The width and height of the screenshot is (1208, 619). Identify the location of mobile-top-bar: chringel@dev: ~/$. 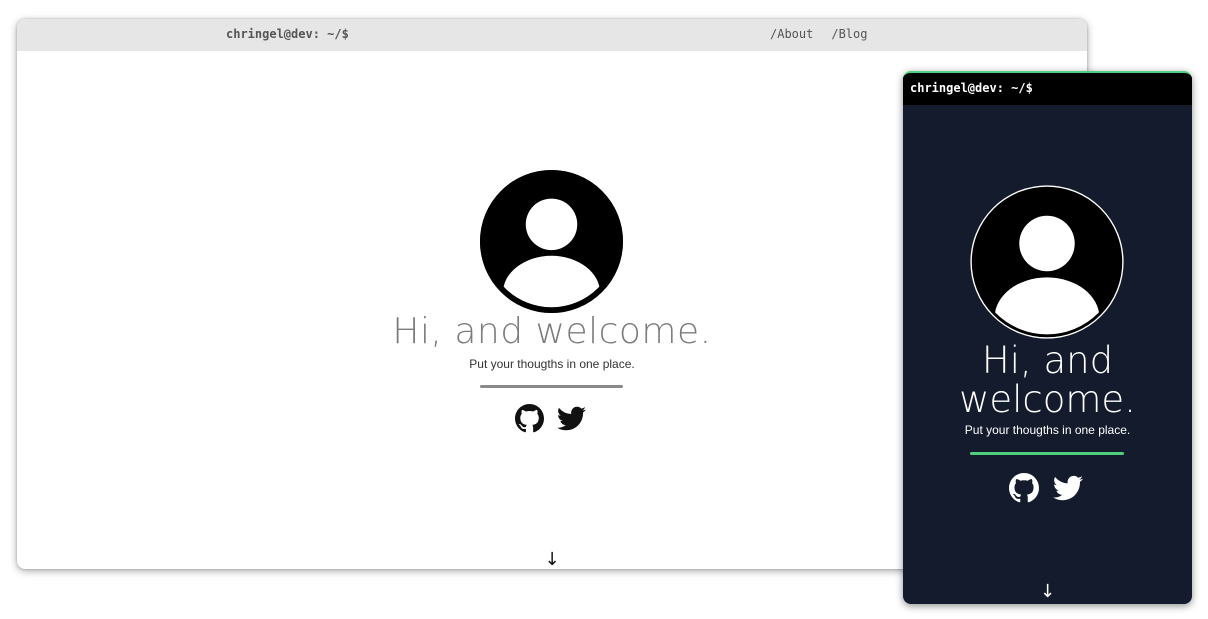
(1047, 89).